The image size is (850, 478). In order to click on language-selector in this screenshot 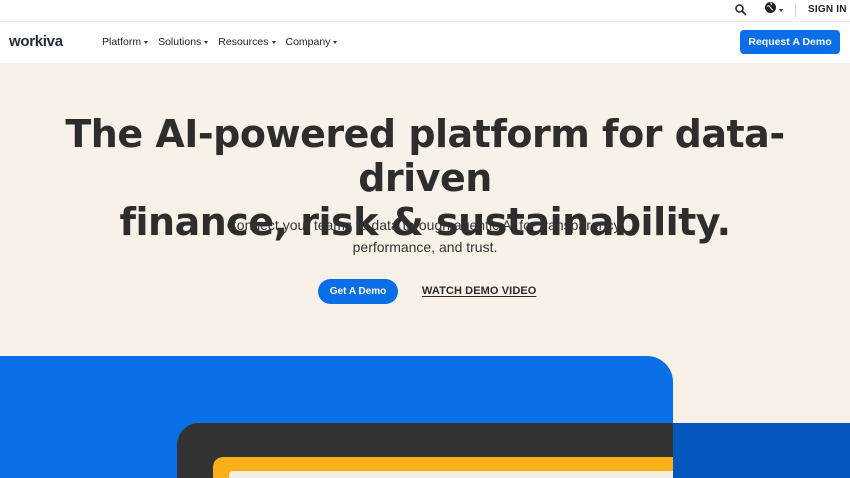, I will do `click(773, 10)`.